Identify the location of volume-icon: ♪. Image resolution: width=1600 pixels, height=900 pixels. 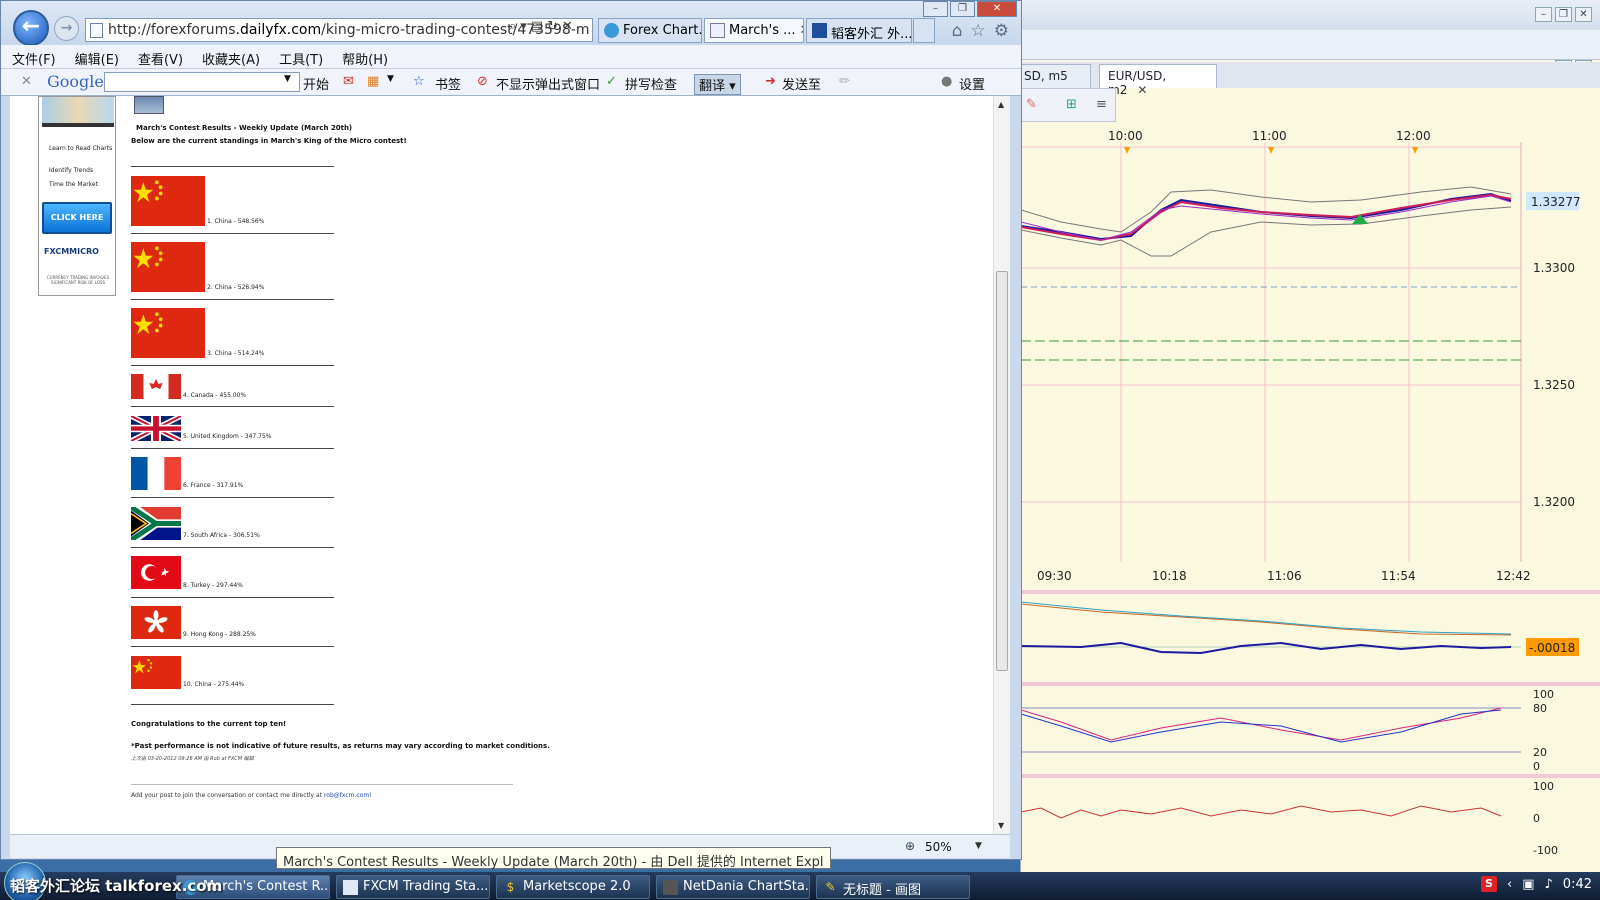
(1549, 884).